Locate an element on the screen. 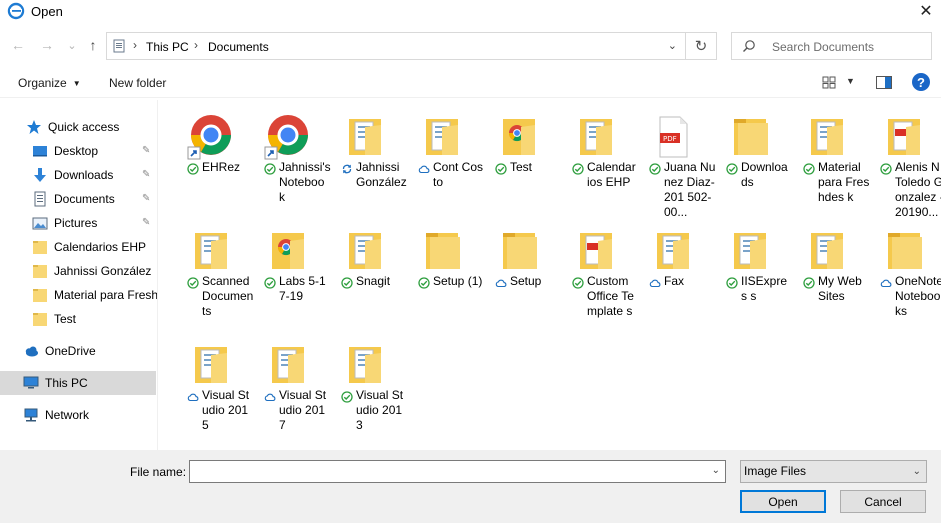  file-item: Cont Costo is located at coordinates (443, 161).